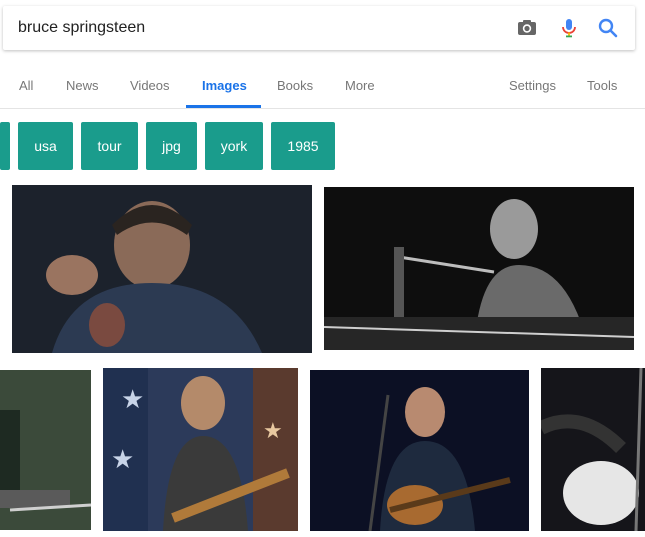 The width and height of the screenshot is (645, 537). What do you see at coordinates (82, 85) in the screenshot?
I see `tab-news: News` at bounding box center [82, 85].